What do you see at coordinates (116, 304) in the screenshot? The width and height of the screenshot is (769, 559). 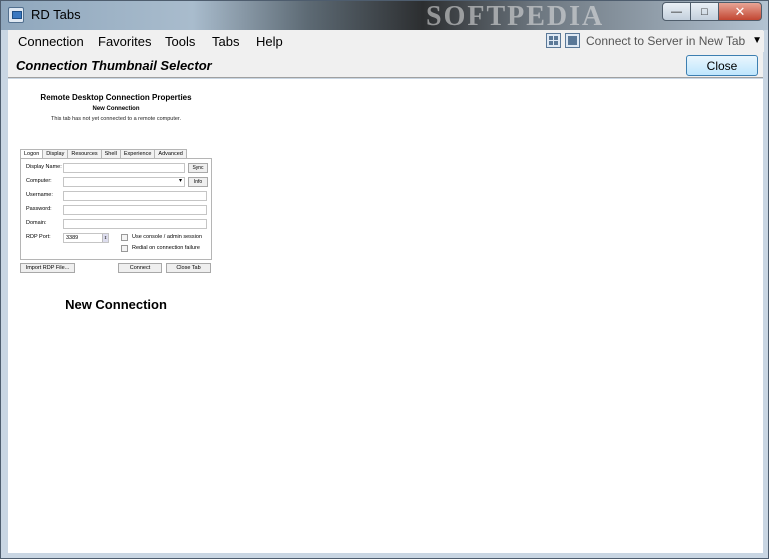 I see `thumbnail-caption: New Connection` at bounding box center [116, 304].